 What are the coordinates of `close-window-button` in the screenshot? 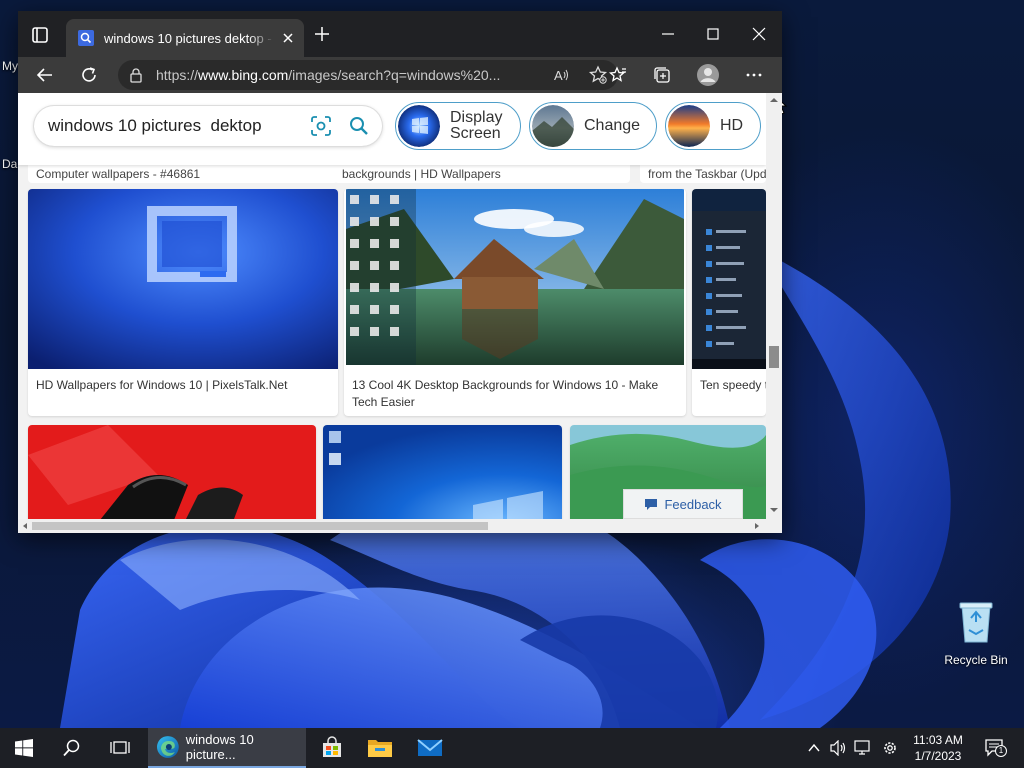 It's located at (759, 34).